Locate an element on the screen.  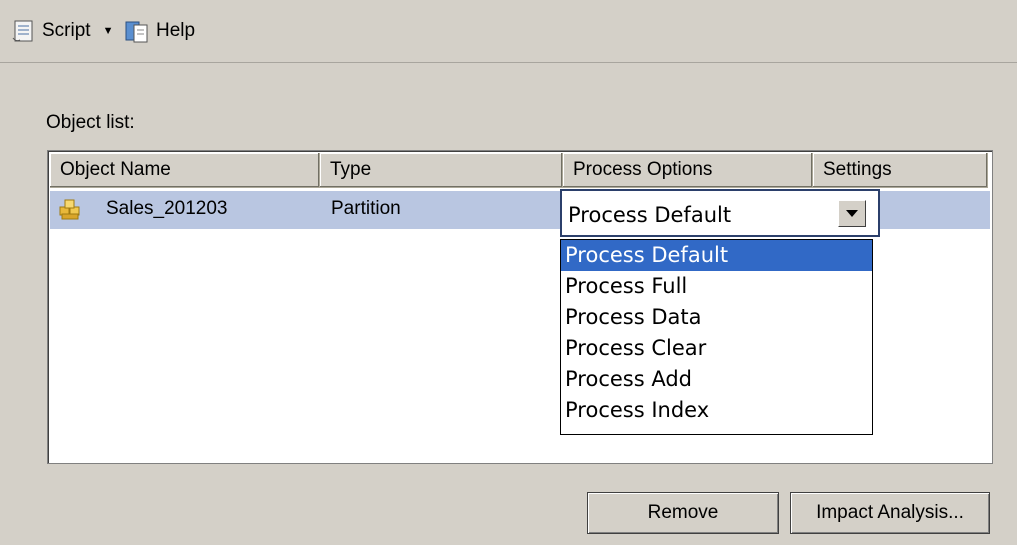
option-process-add: Process Add is located at coordinates (716, 379).